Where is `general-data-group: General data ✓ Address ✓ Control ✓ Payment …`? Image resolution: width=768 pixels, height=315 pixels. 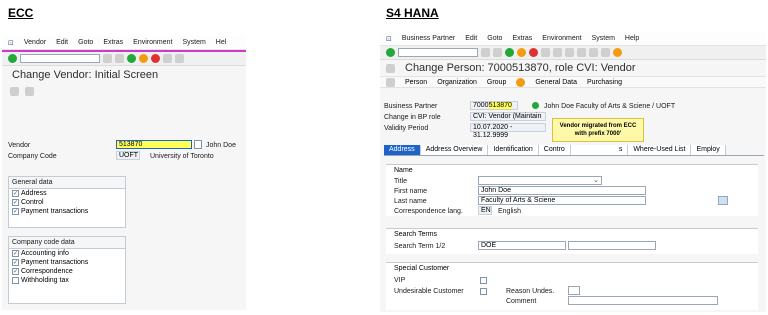
general-data-group: General data ✓ Address ✓ Control ✓ Payment … is located at coordinates (67, 202).